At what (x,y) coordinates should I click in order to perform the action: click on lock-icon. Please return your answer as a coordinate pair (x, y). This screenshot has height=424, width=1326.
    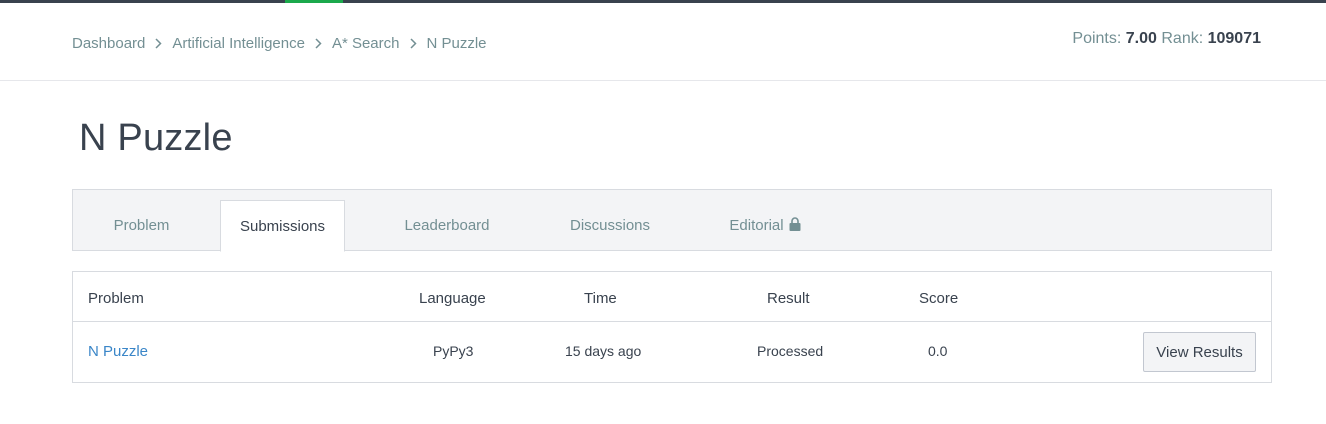
    Looking at the image, I should click on (795, 225).